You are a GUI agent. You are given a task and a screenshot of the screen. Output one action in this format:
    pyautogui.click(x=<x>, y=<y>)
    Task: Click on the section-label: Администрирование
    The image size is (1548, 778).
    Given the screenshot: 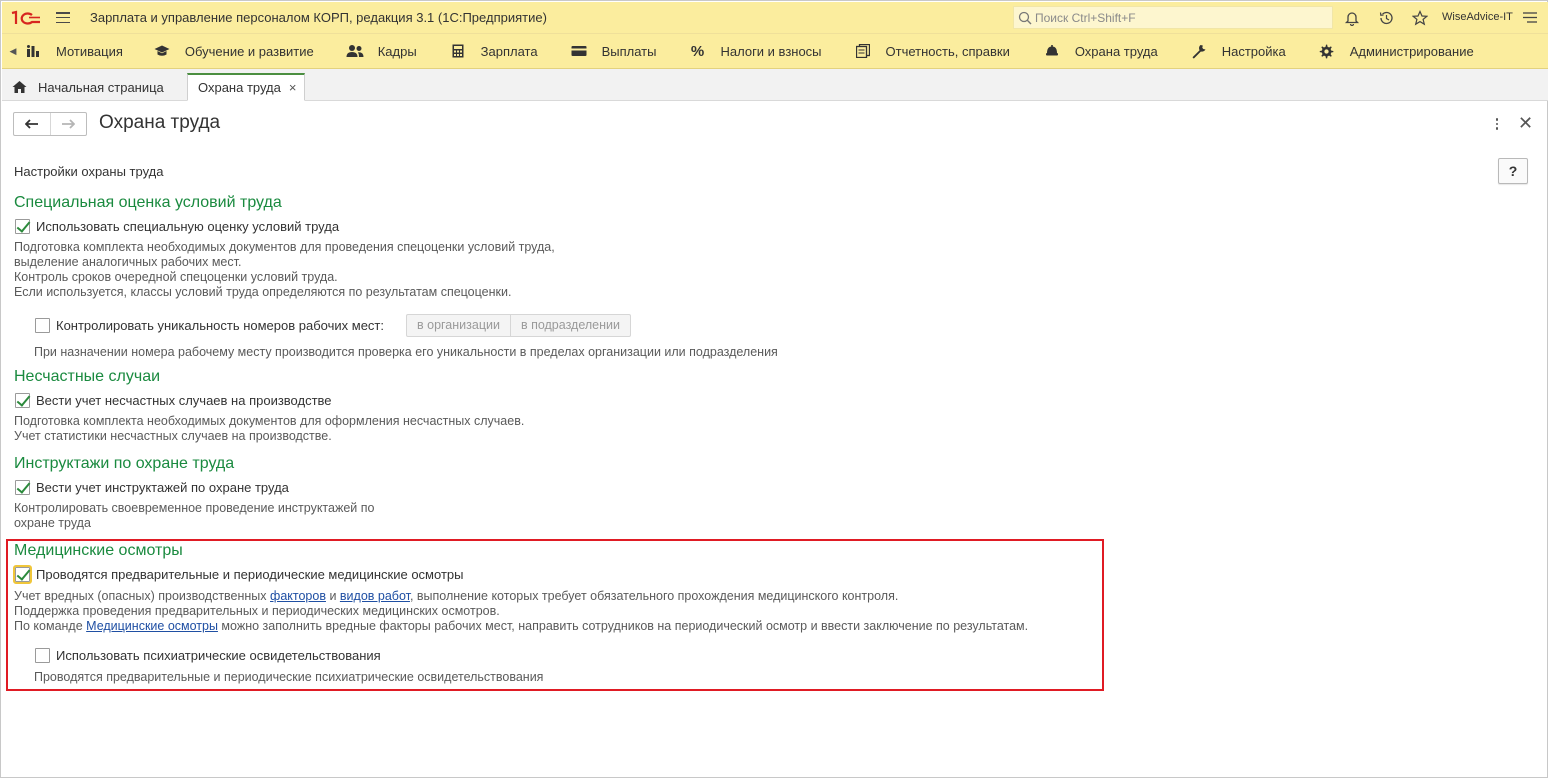 What is the action you would take?
    pyautogui.click(x=1411, y=51)
    